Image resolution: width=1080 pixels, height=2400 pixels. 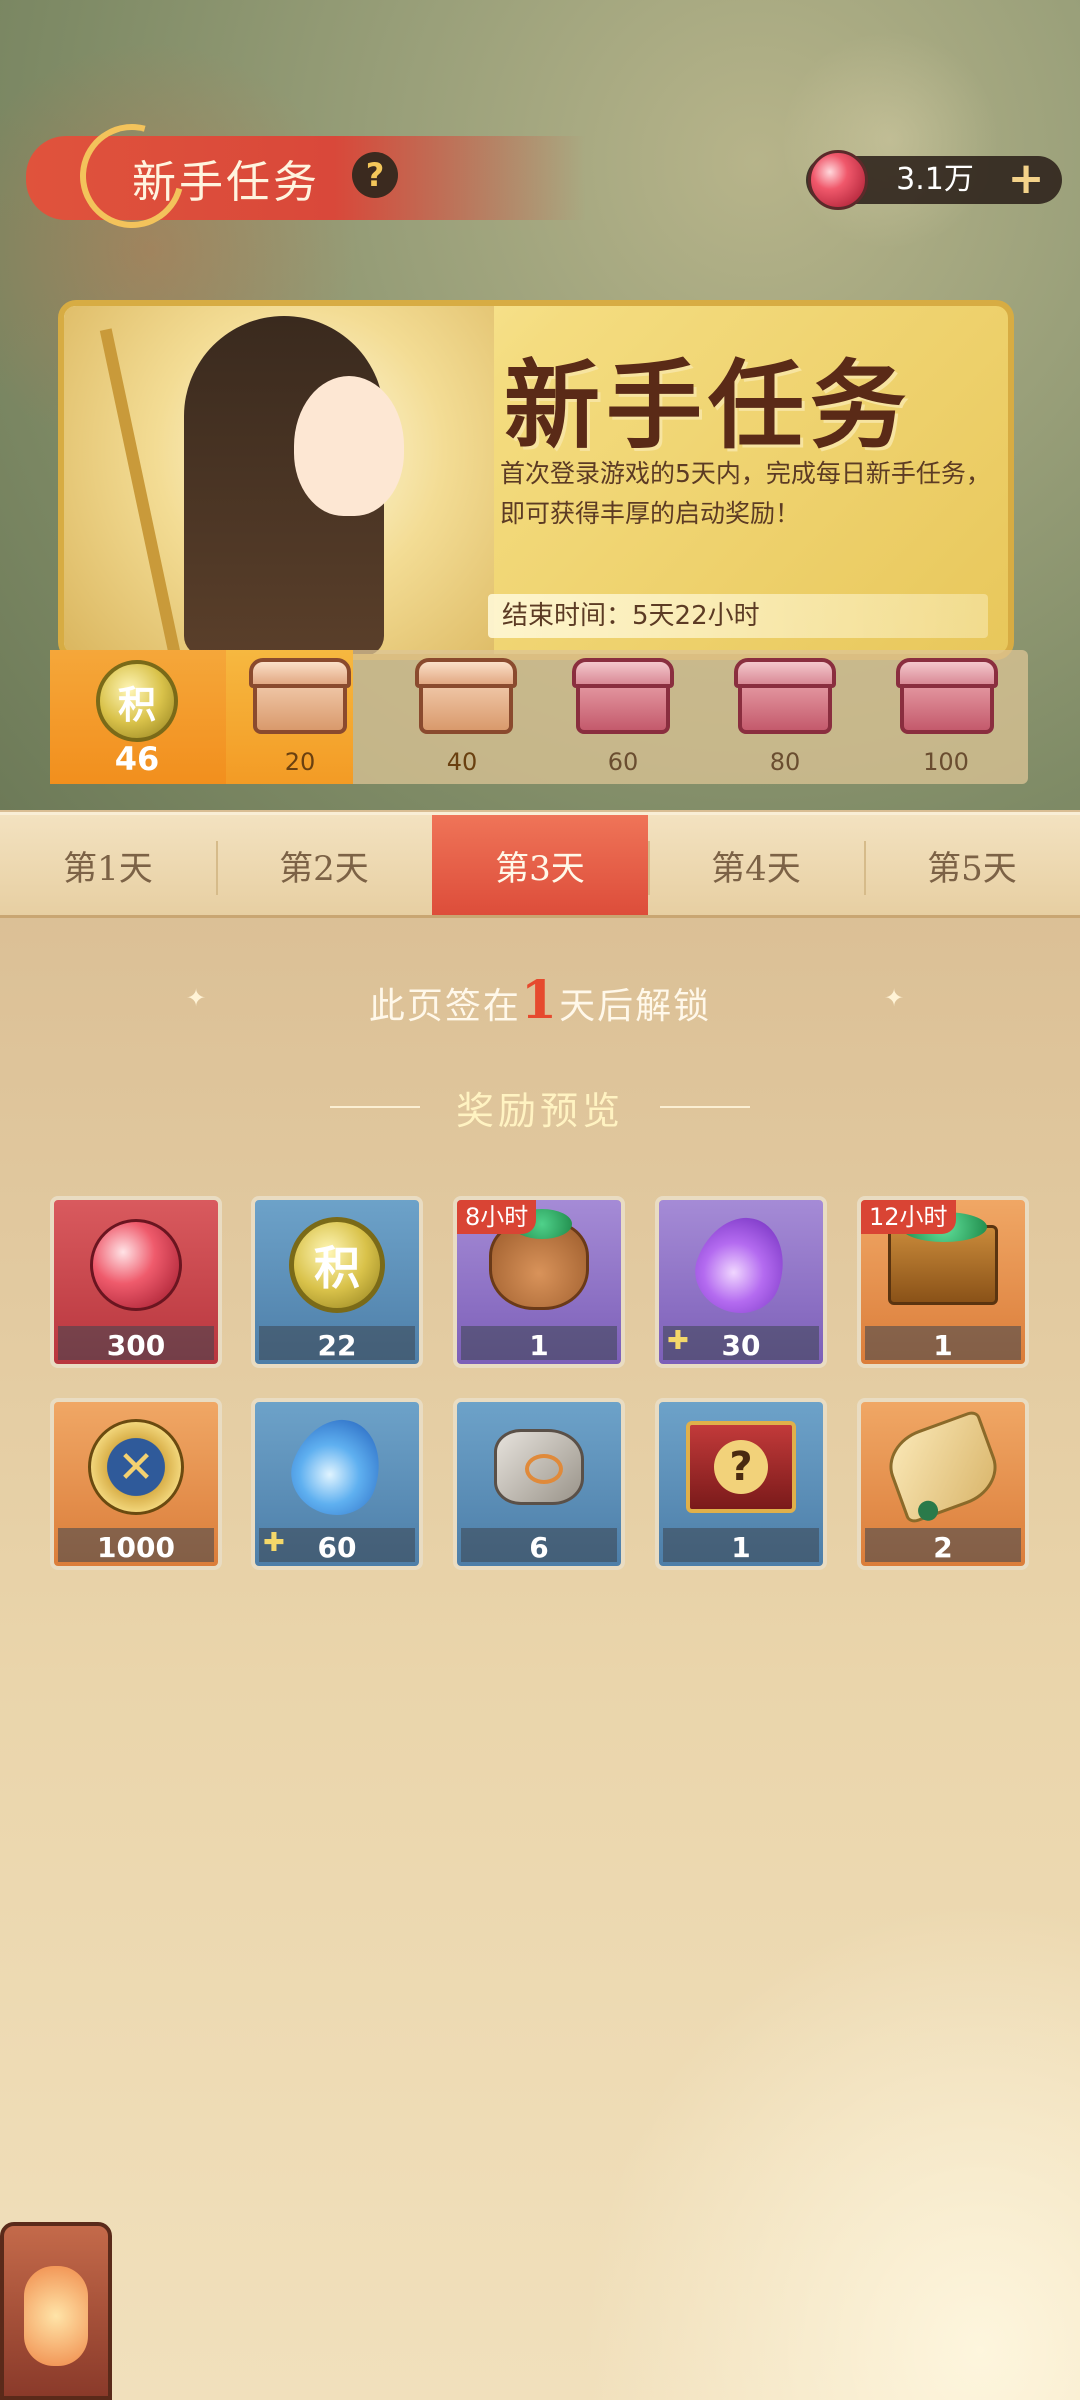 I want to click on tab-day-5: 第5天, so click(x=972, y=865).